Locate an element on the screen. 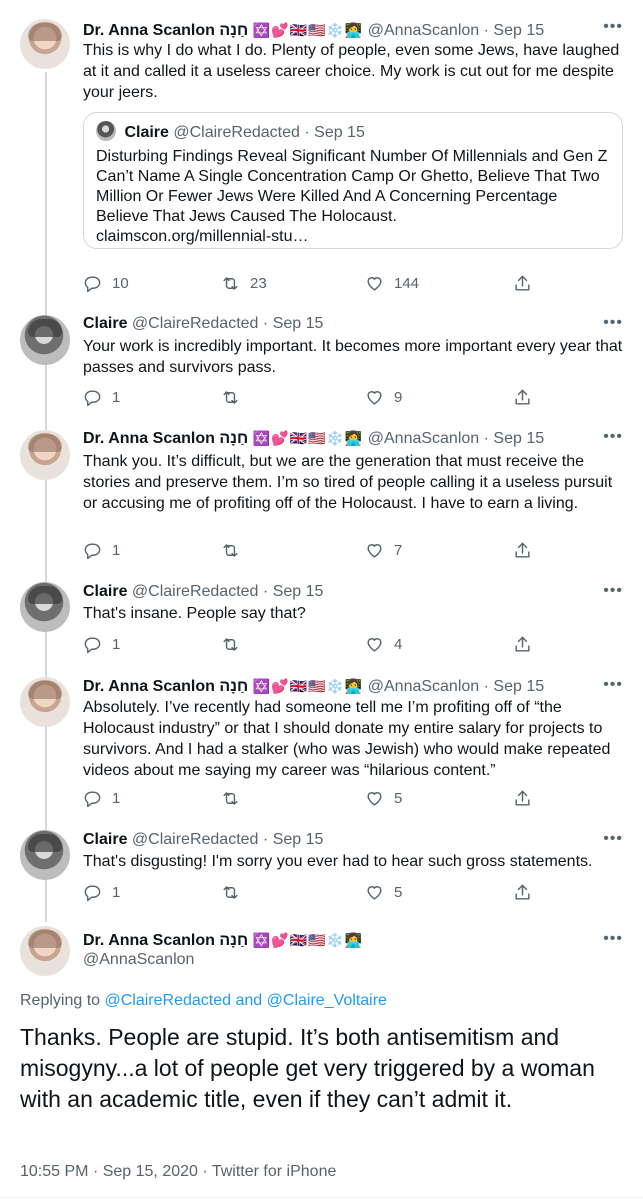 The width and height of the screenshot is (643, 1200). tweet-client: Twitter for iPhone is located at coordinates (274, 1171).